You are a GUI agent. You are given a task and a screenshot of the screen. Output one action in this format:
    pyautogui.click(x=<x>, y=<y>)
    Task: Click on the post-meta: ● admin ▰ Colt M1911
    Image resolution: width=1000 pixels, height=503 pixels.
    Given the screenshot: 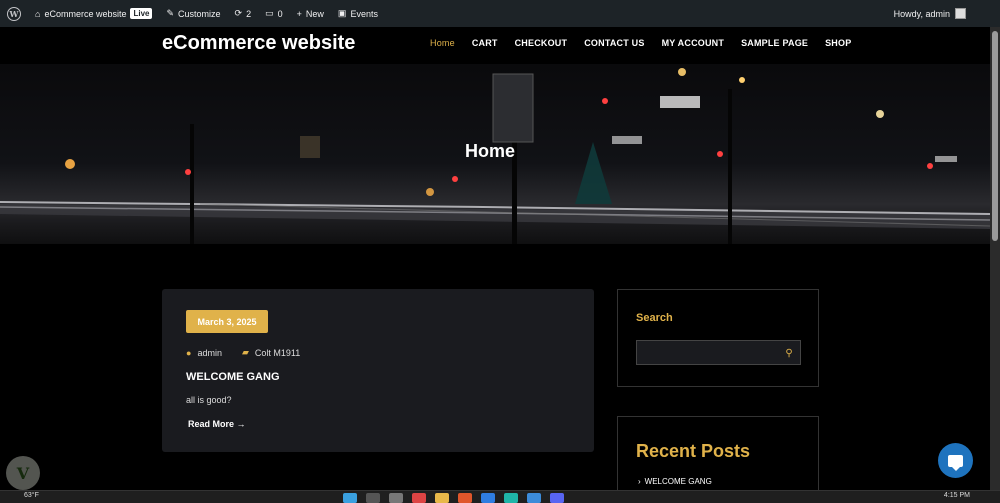 What is the action you would take?
    pyautogui.click(x=243, y=352)
    